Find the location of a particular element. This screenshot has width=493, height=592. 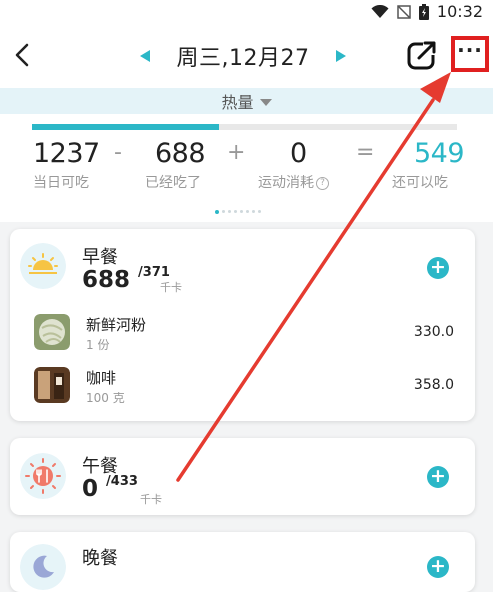

share-icon is located at coordinates (422, 55).